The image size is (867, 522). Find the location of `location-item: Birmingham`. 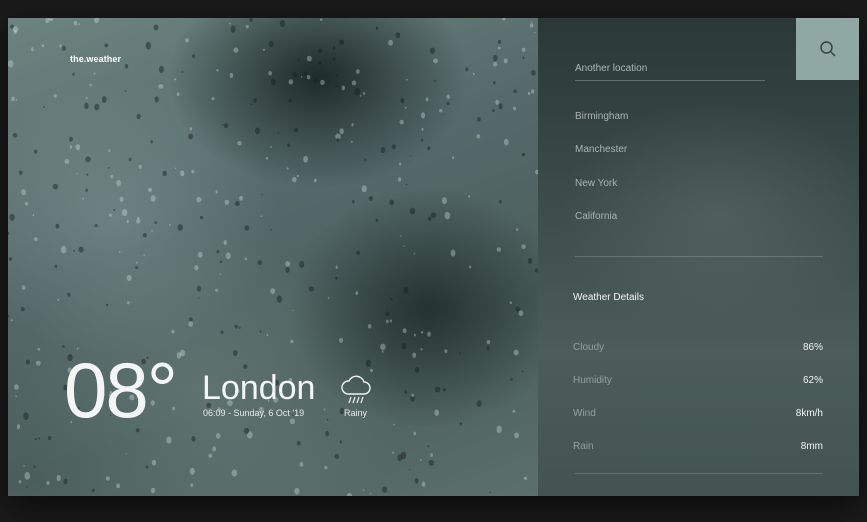

location-item: Birmingham is located at coordinates (601, 116).